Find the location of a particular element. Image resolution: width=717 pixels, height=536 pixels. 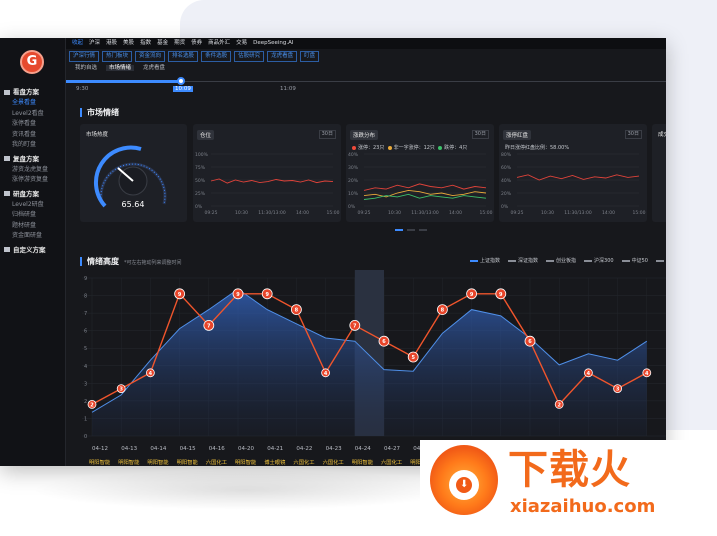

subnav-button: 沪深行情 is located at coordinates (84, 56).